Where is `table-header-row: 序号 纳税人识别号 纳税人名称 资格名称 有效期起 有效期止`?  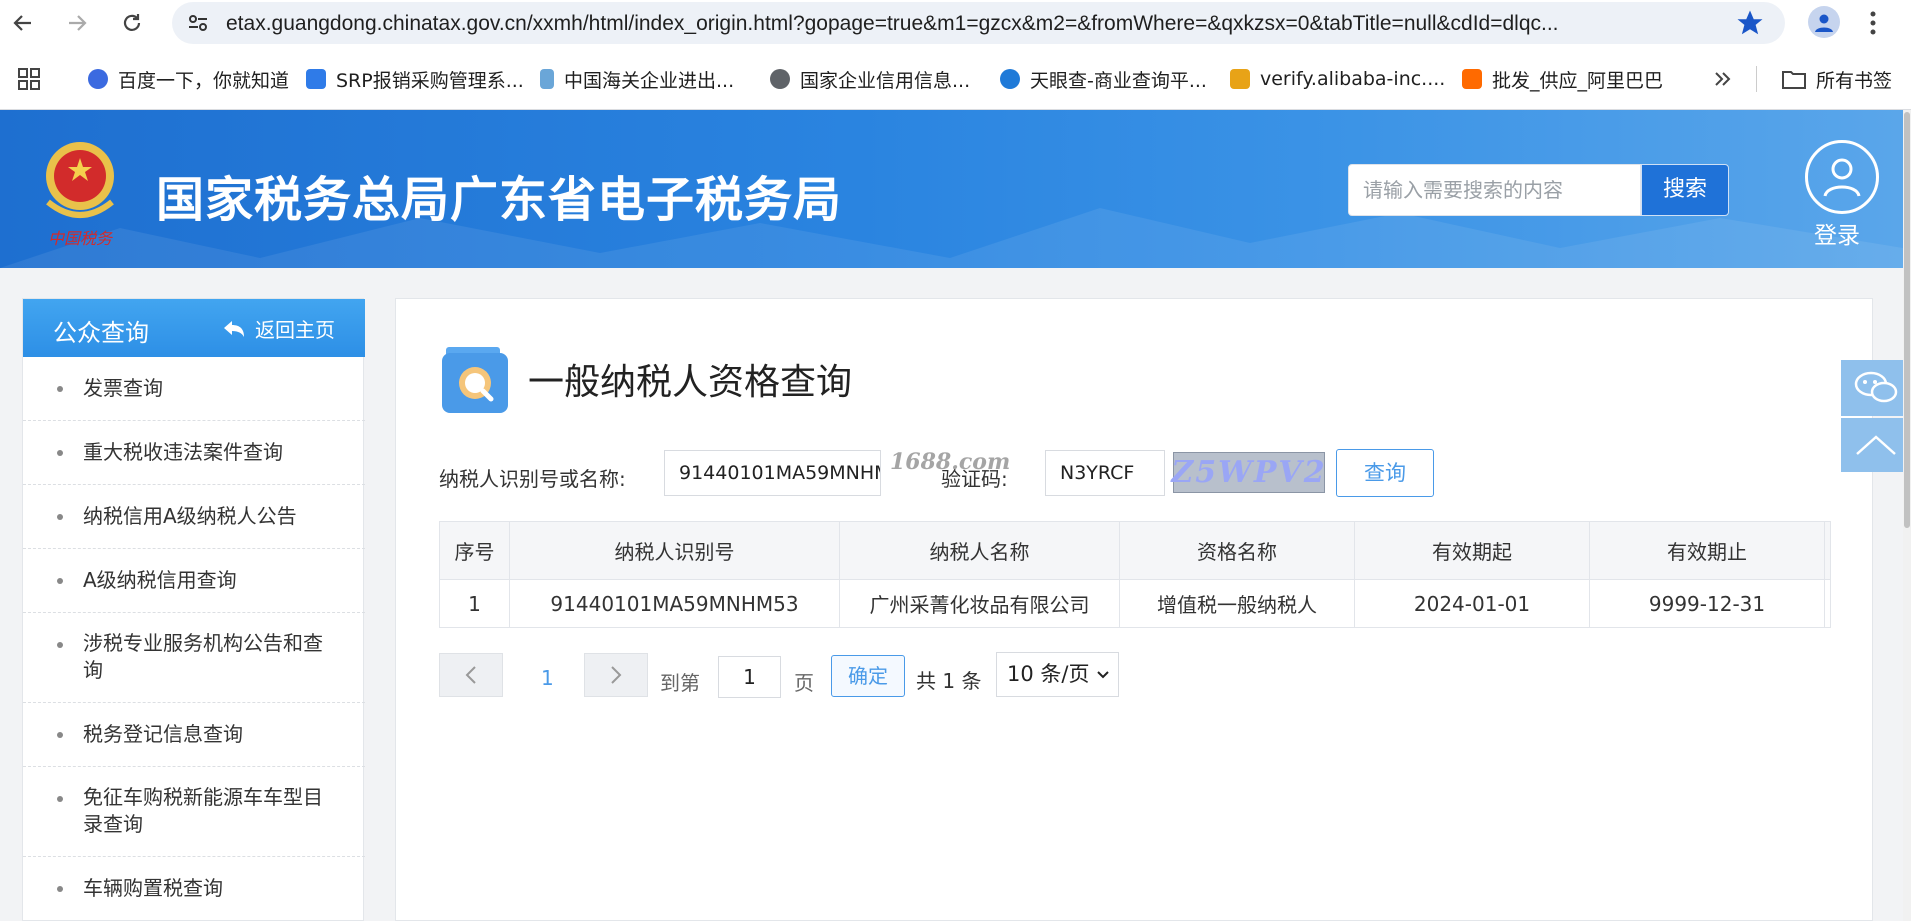
table-header-row: 序号 纳税人识别号 纳税人名称 资格名称 有效期起 有效期止 is located at coordinates (1135, 550).